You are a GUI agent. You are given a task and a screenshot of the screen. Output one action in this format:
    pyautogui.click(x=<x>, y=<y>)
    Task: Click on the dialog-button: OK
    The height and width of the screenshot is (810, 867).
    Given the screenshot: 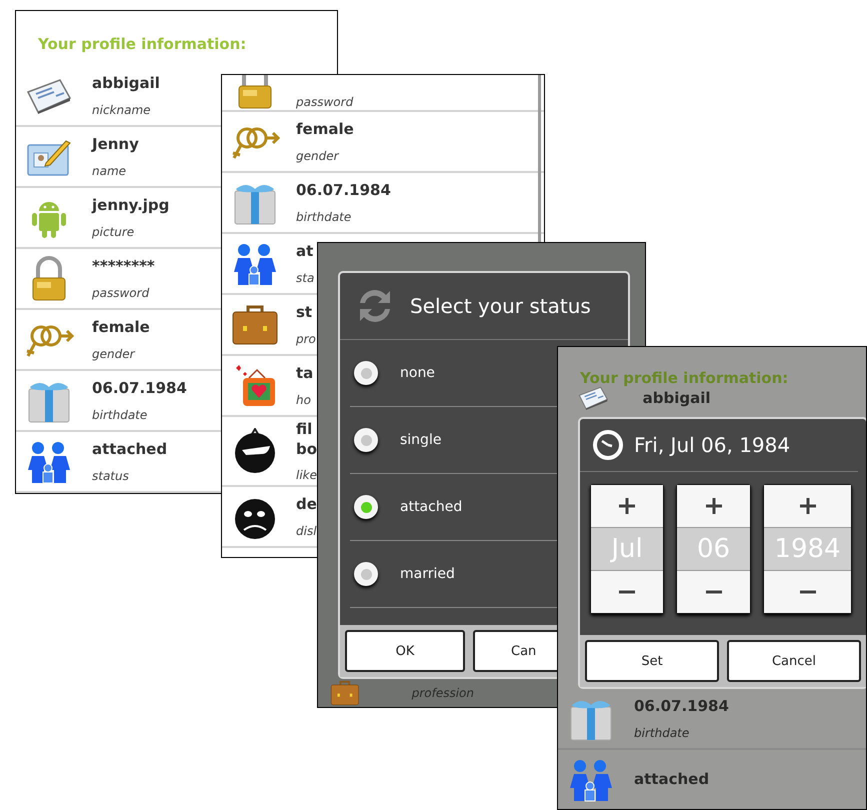 What is the action you would take?
    pyautogui.click(x=405, y=651)
    